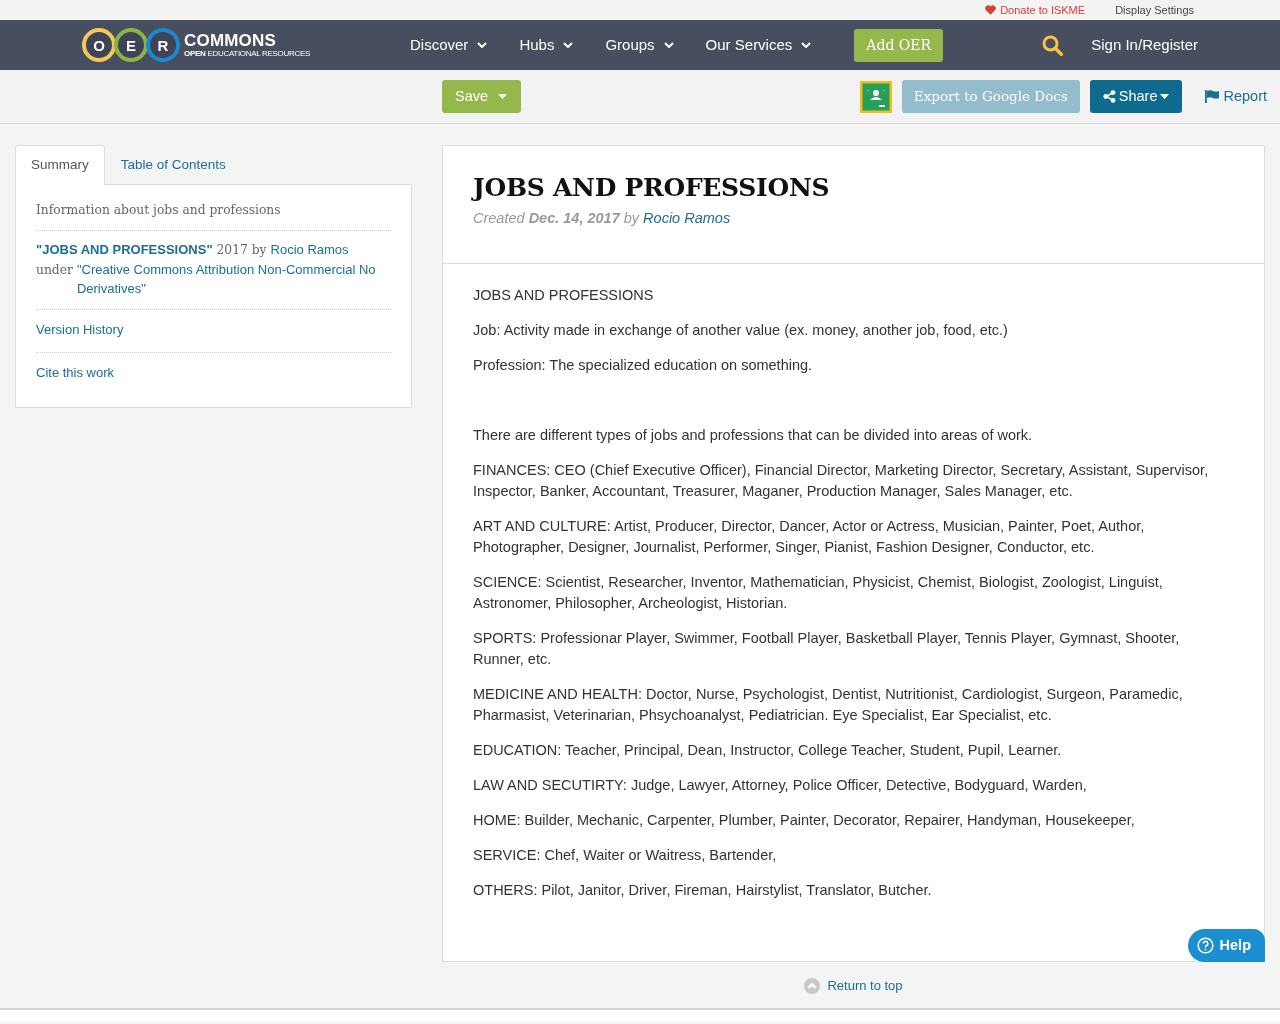  What do you see at coordinates (639, 45) in the screenshot?
I see `nav-menu-link: Groups` at bounding box center [639, 45].